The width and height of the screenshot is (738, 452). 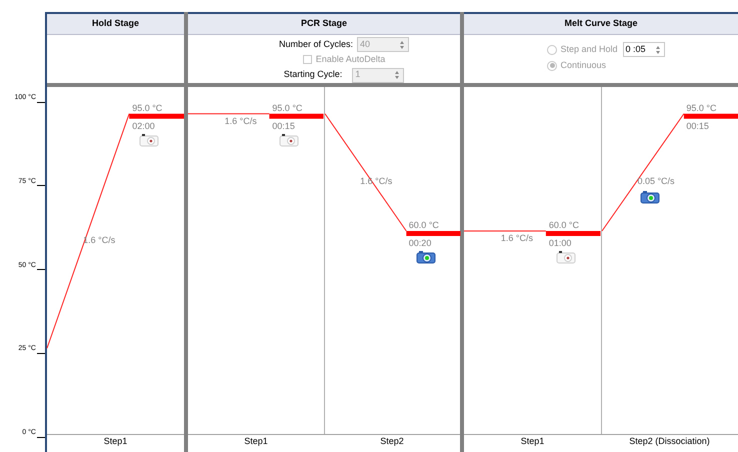 What do you see at coordinates (392, 441) in the screenshot?
I see `step-label: Step2` at bounding box center [392, 441].